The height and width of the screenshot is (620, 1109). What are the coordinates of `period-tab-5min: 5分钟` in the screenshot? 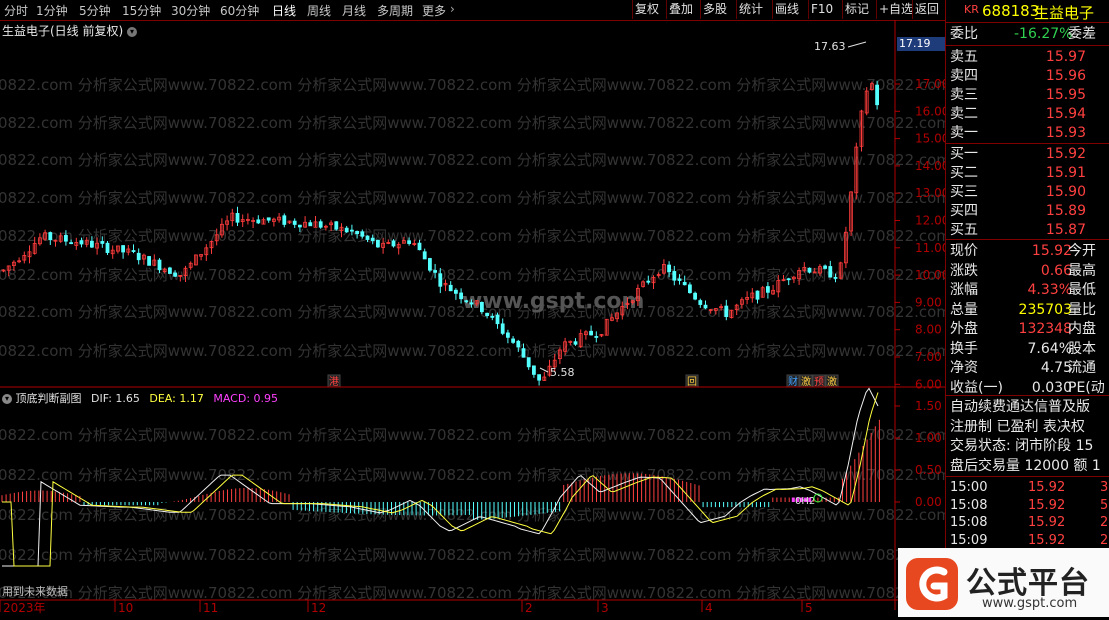 It's located at (95, 10).